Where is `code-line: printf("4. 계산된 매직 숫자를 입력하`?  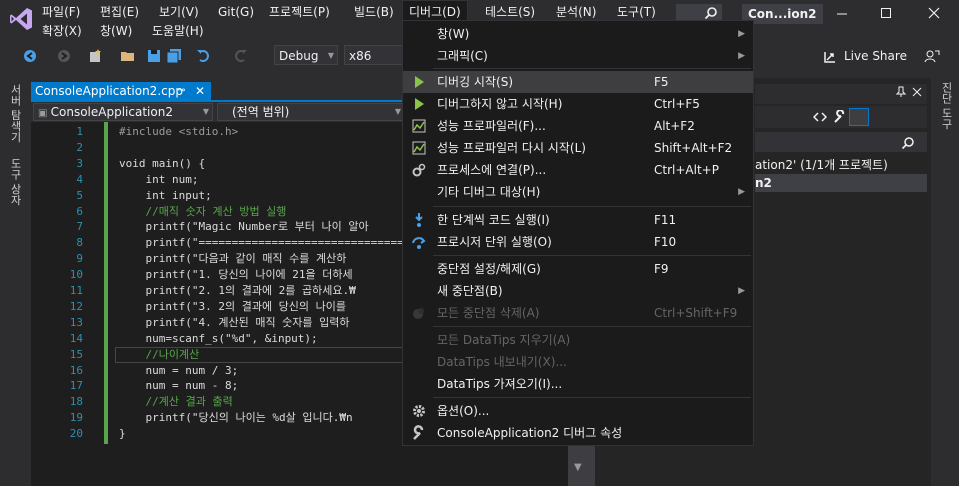
code-line: printf("4. 계산된 매직 숫자를 입력하 is located at coordinates (234, 323).